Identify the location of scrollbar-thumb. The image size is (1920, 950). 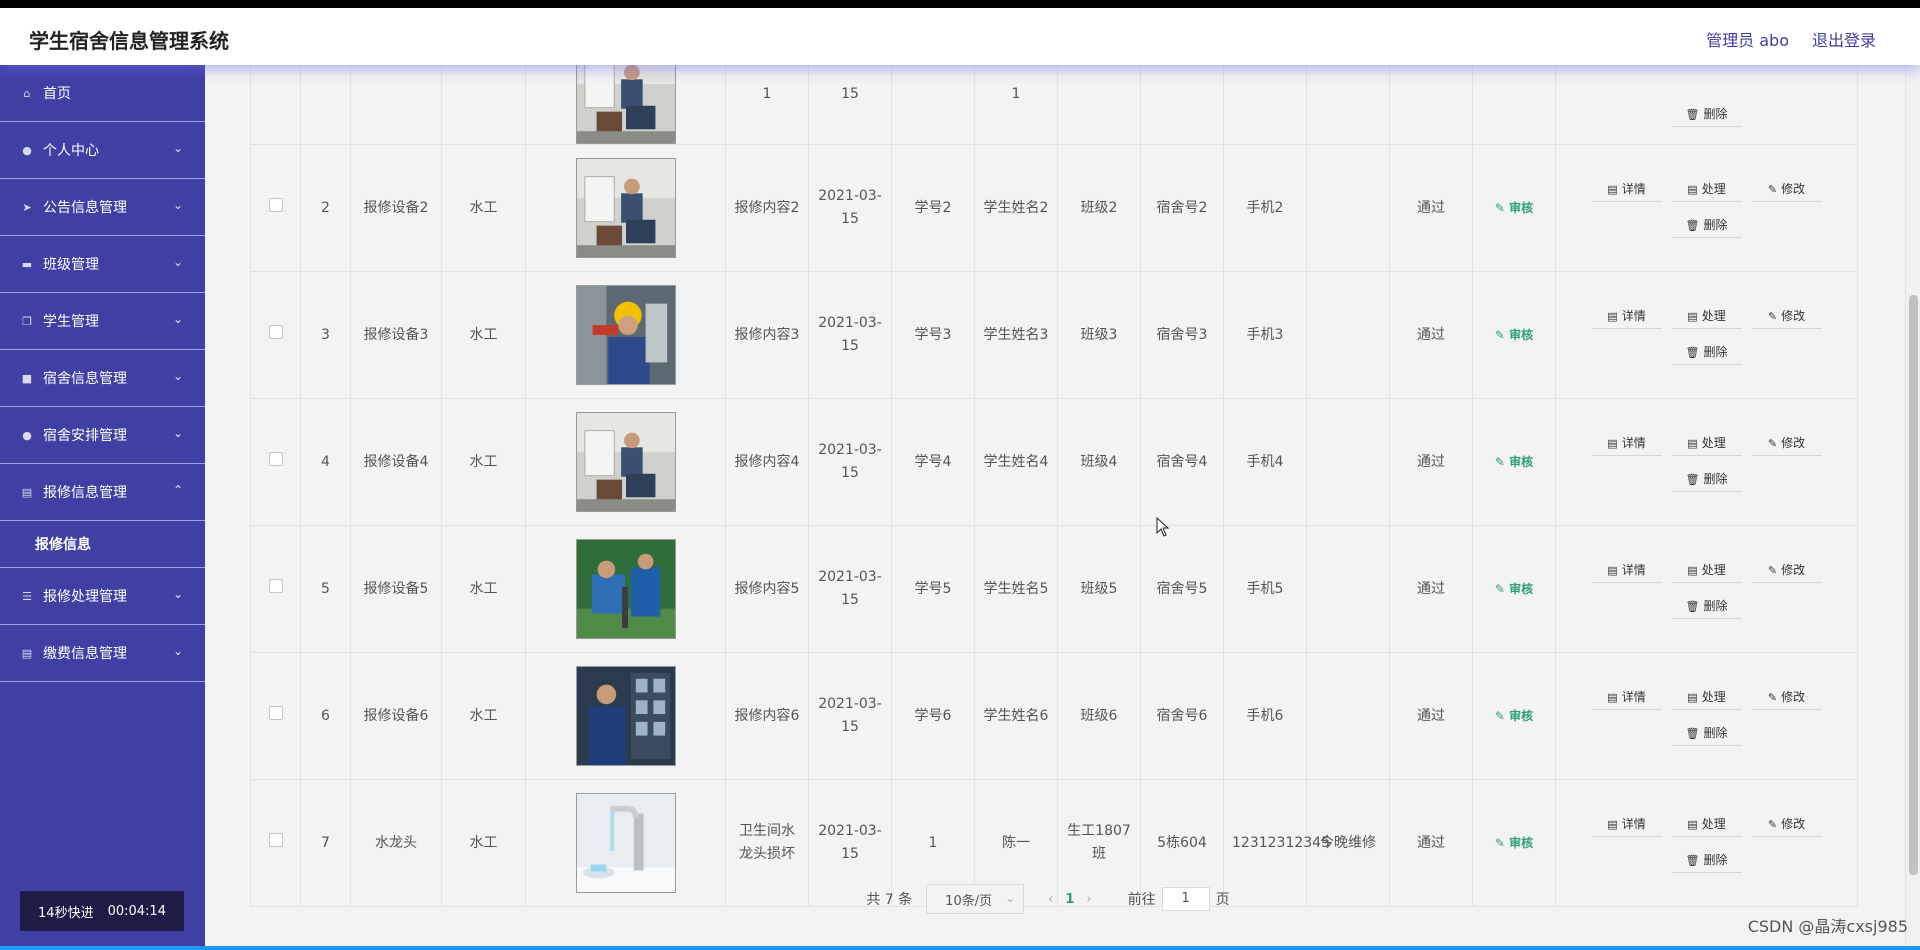
(1913, 585).